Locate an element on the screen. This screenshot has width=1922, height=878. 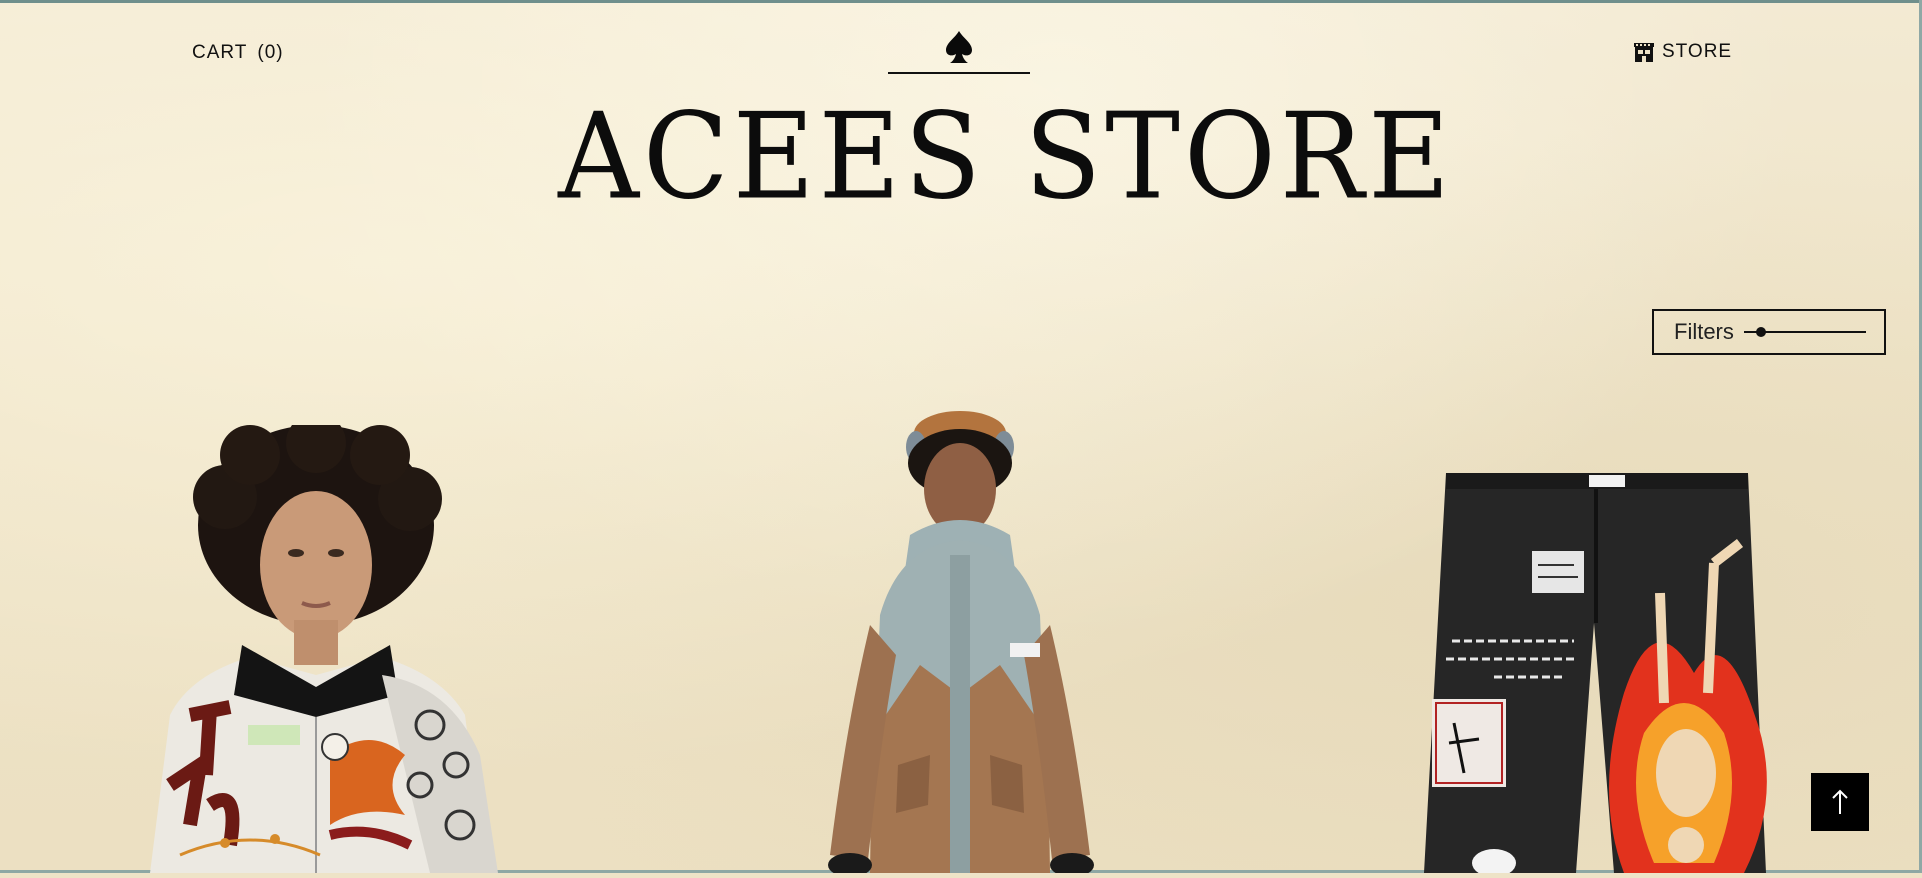
page-title: ACEES STORE is located at coordinates (1006, 157).